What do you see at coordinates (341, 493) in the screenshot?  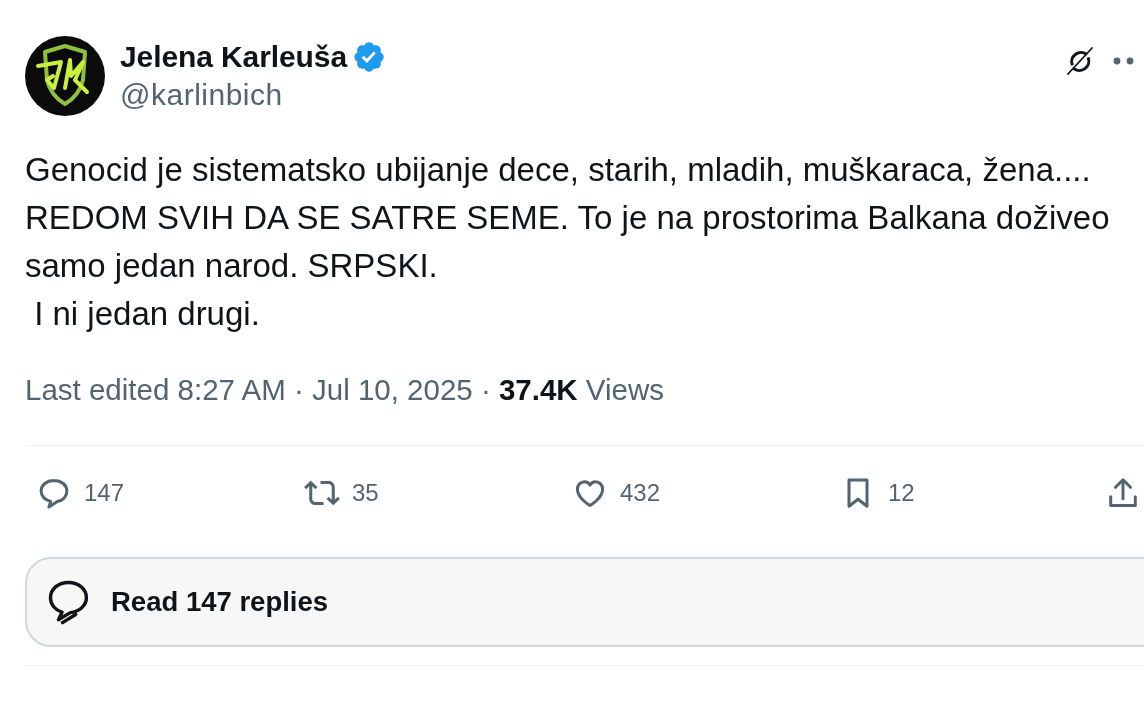 I see `repost-button: 35` at bounding box center [341, 493].